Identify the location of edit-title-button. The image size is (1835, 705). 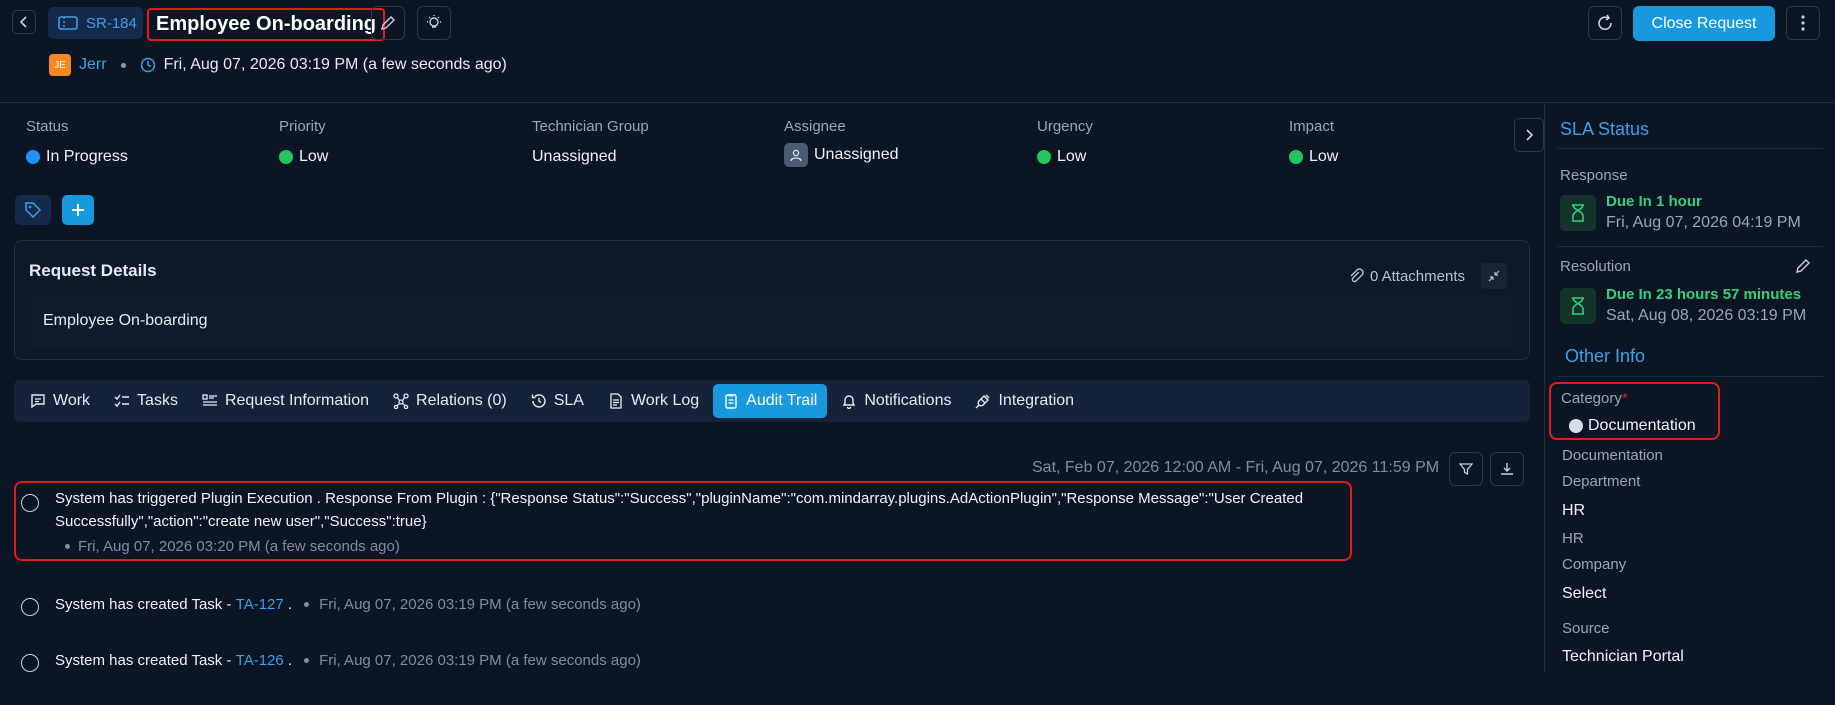
(388, 23).